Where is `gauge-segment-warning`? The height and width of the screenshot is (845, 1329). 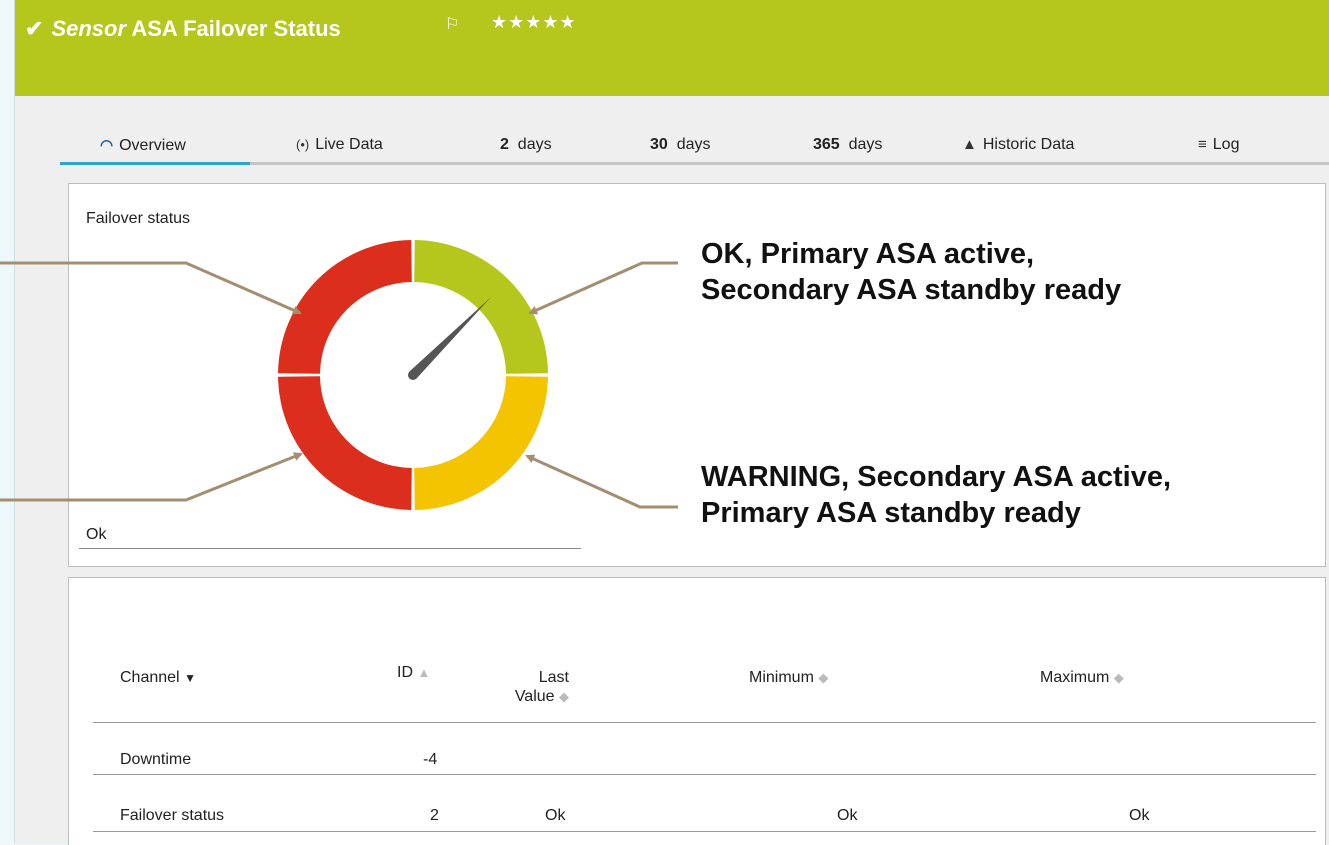
gauge-segment-warning is located at coordinates (481, 443).